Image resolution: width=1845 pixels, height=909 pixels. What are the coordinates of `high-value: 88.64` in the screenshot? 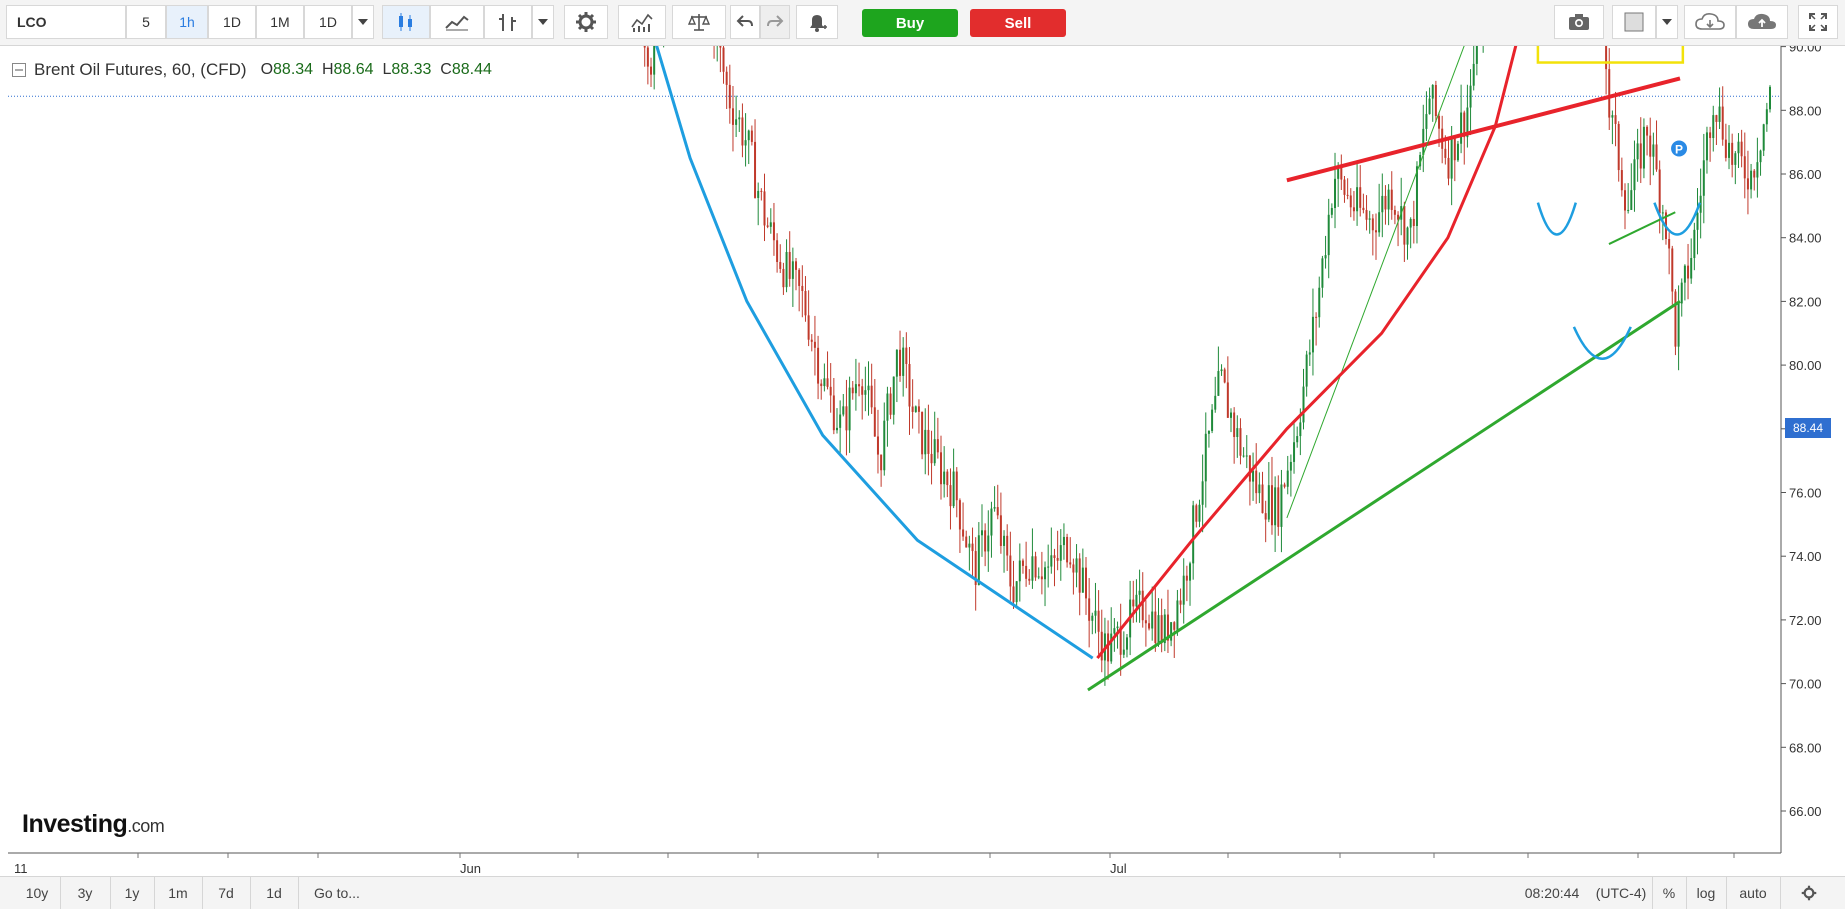 It's located at (353, 69).